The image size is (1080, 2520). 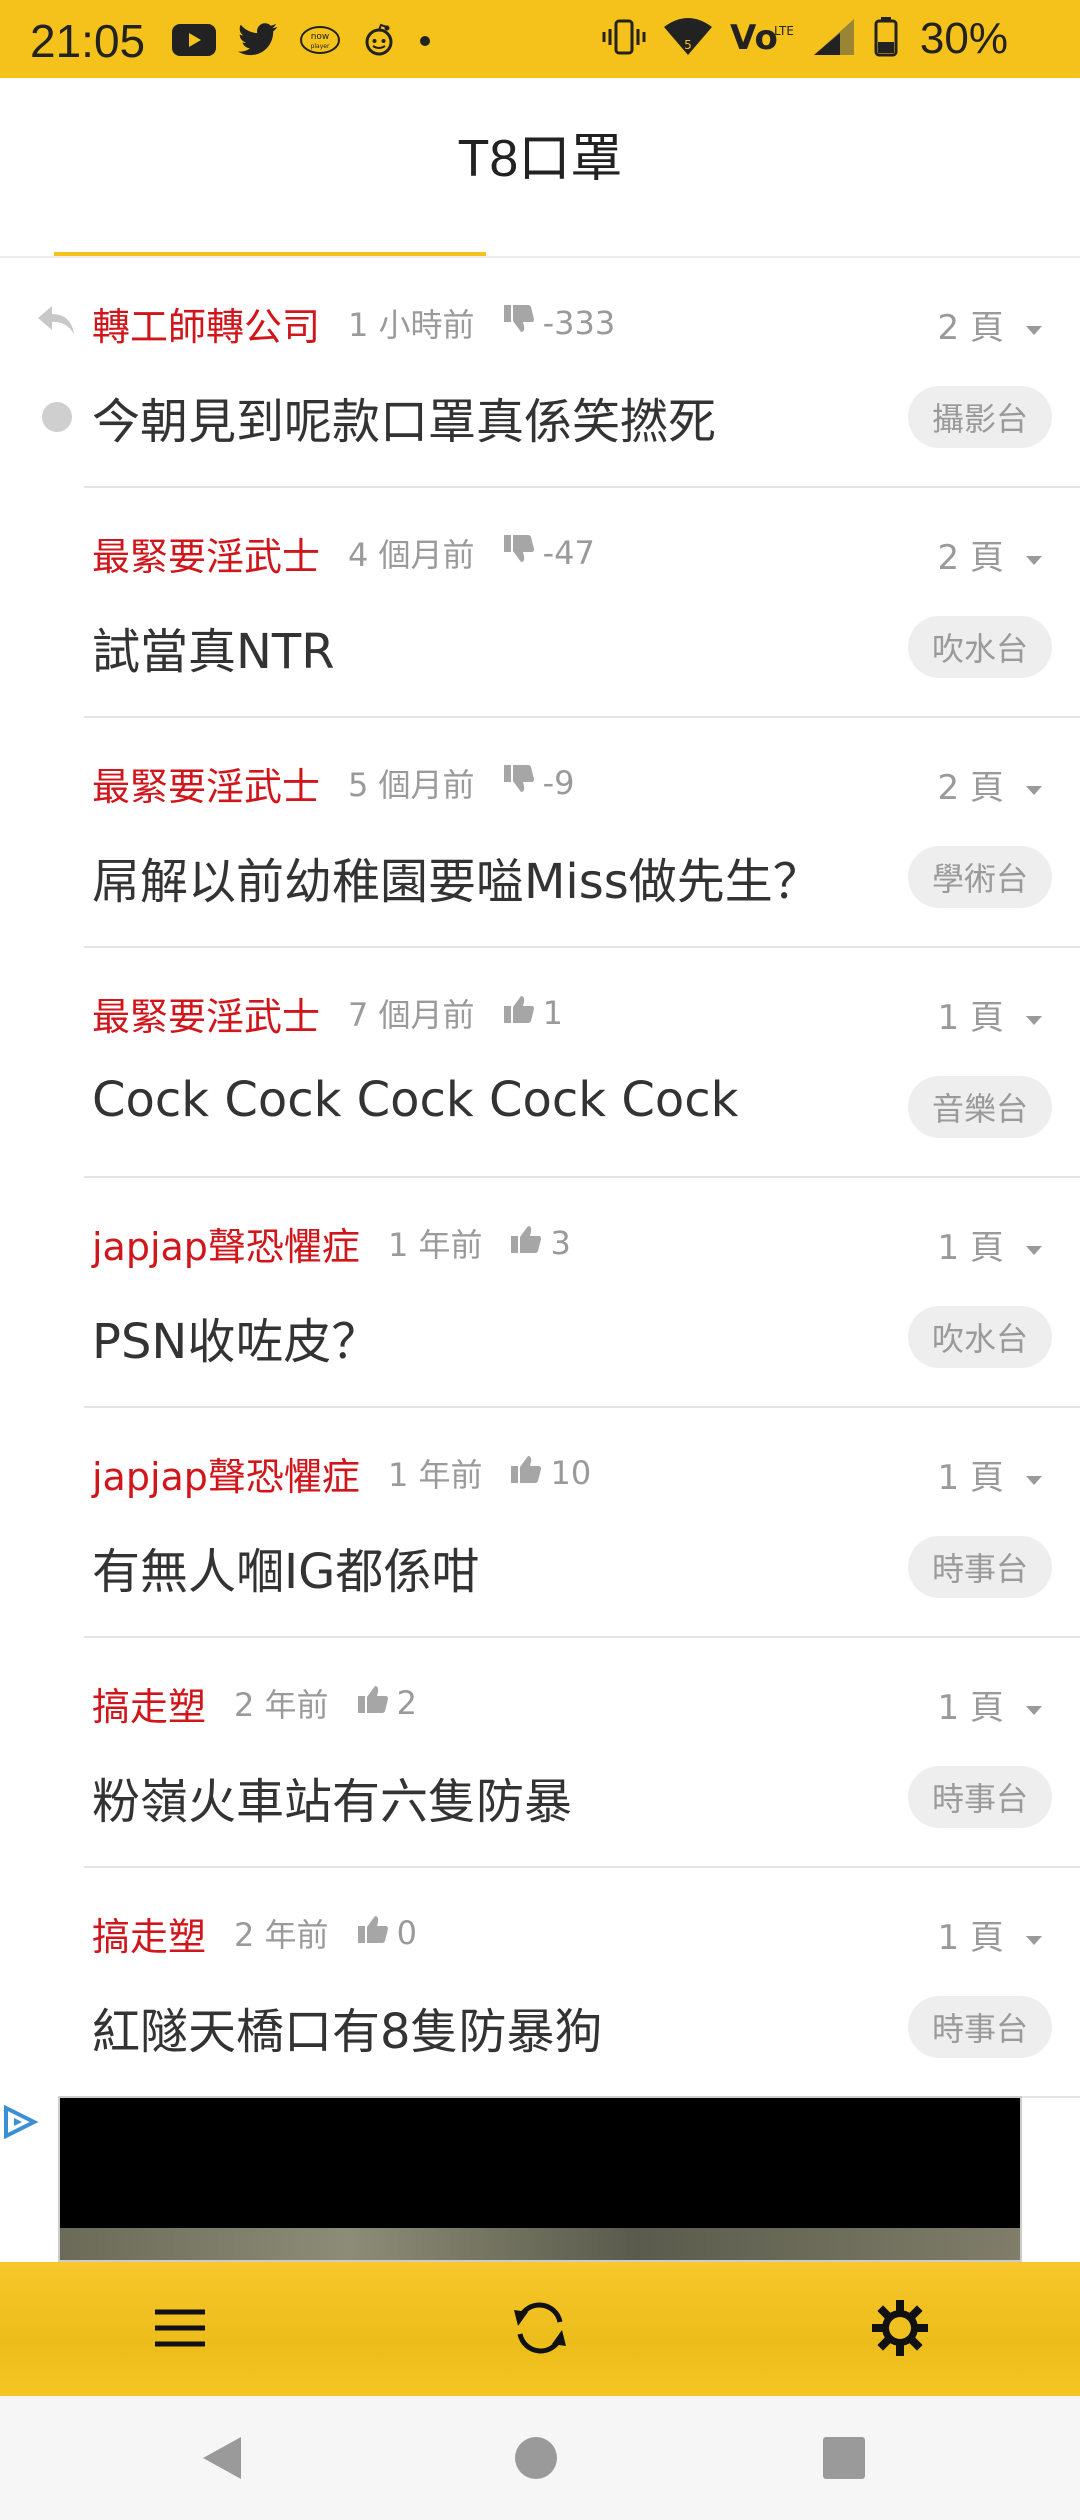 I want to click on wifi-icon: 5, so click(x=688, y=39).